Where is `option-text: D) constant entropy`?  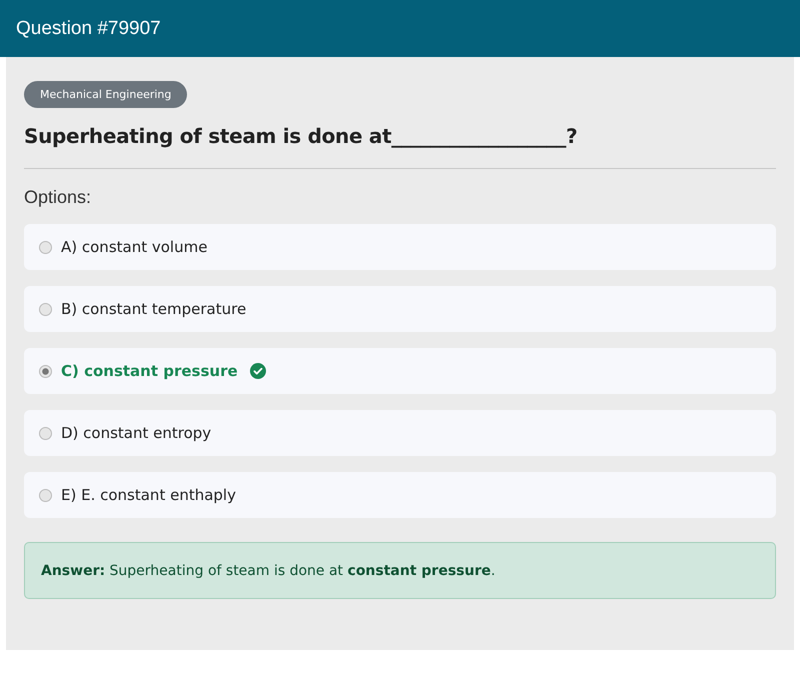 option-text: D) constant entropy is located at coordinates (136, 433).